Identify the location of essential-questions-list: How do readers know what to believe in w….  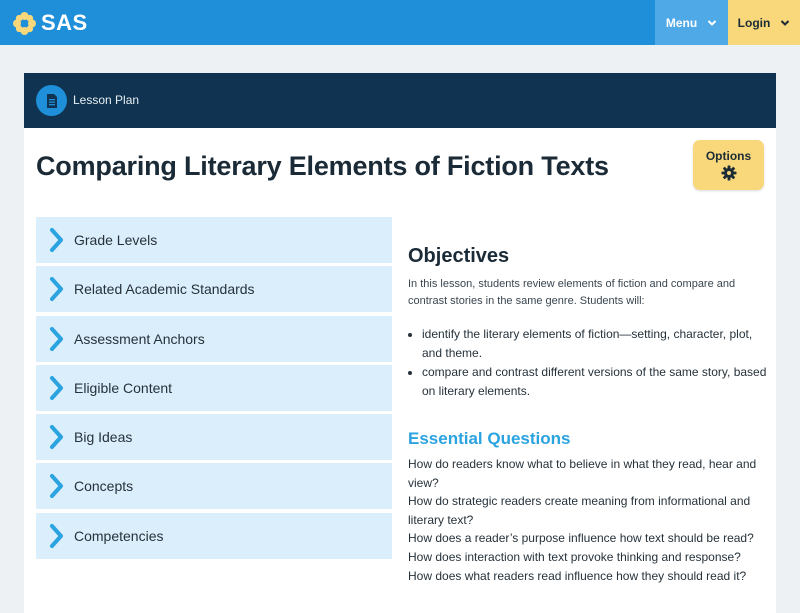
(588, 520).